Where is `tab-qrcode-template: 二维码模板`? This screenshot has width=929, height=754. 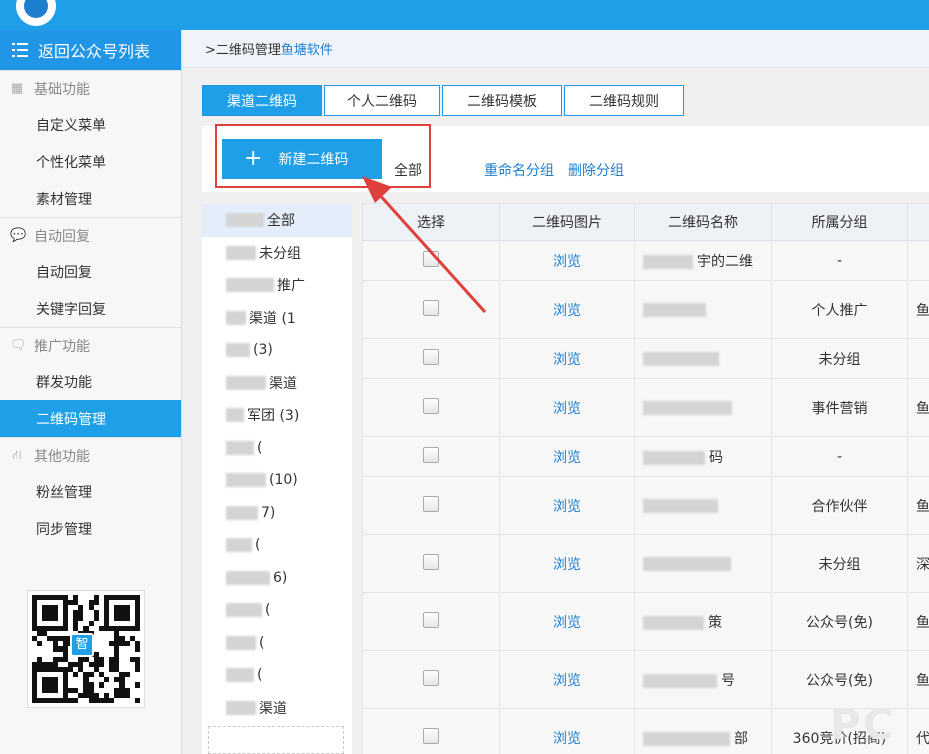 tab-qrcode-template: 二维码模板 is located at coordinates (502, 100).